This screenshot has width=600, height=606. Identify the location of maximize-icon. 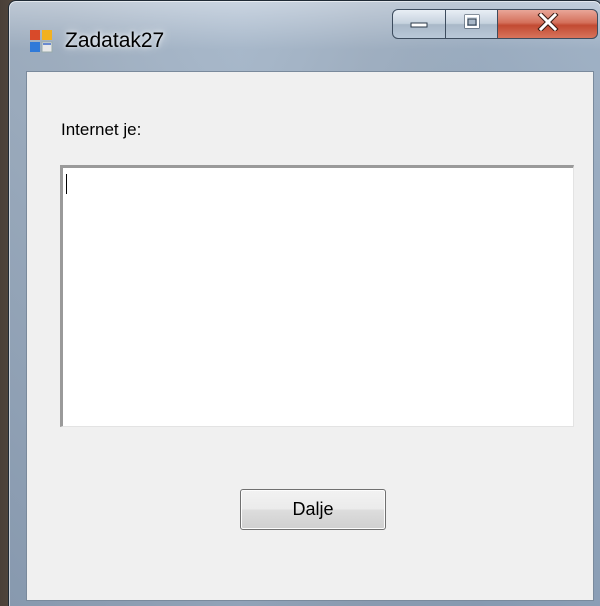
(472, 24).